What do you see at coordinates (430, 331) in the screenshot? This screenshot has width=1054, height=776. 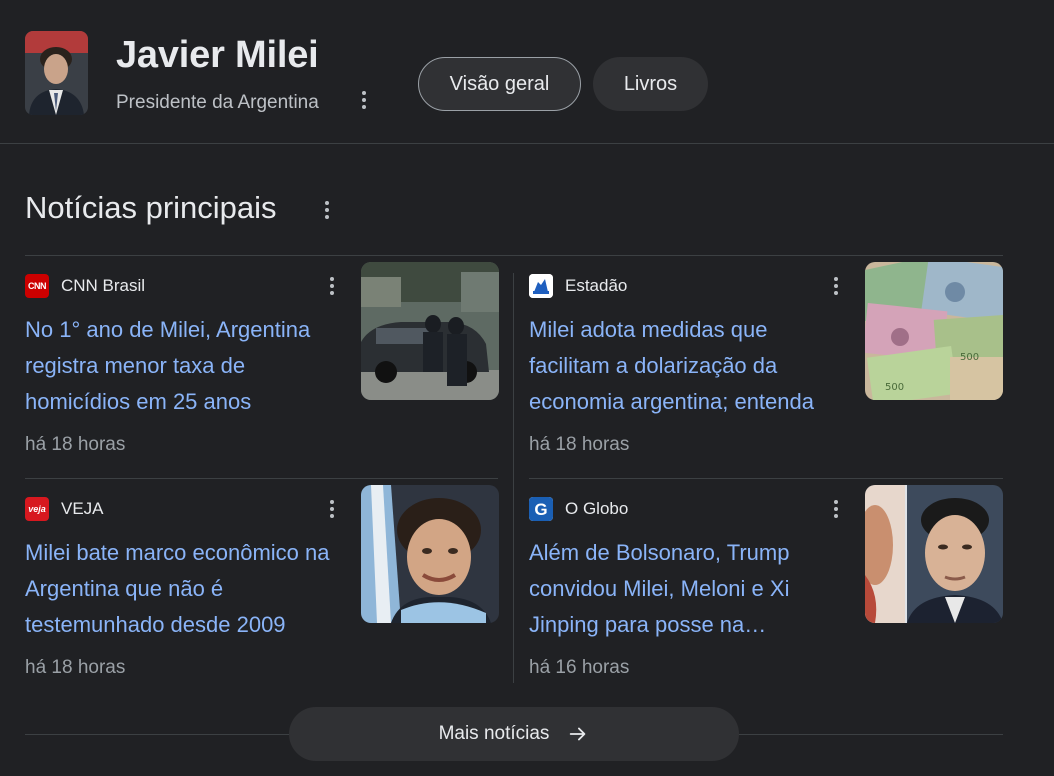 I see `police-car-photo` at bounding box center [430, 331].